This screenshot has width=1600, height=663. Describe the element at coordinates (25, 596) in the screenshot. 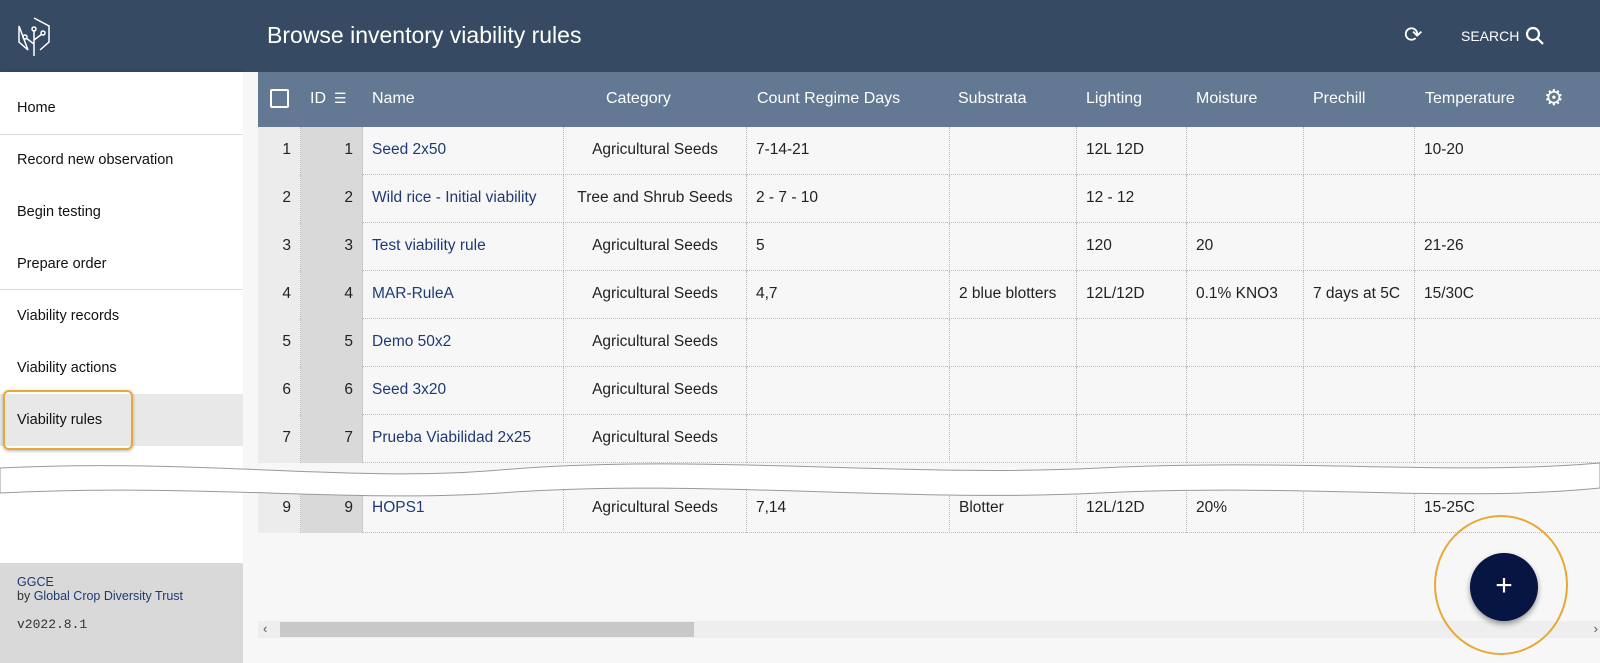

I see `by-text: by` at that location.